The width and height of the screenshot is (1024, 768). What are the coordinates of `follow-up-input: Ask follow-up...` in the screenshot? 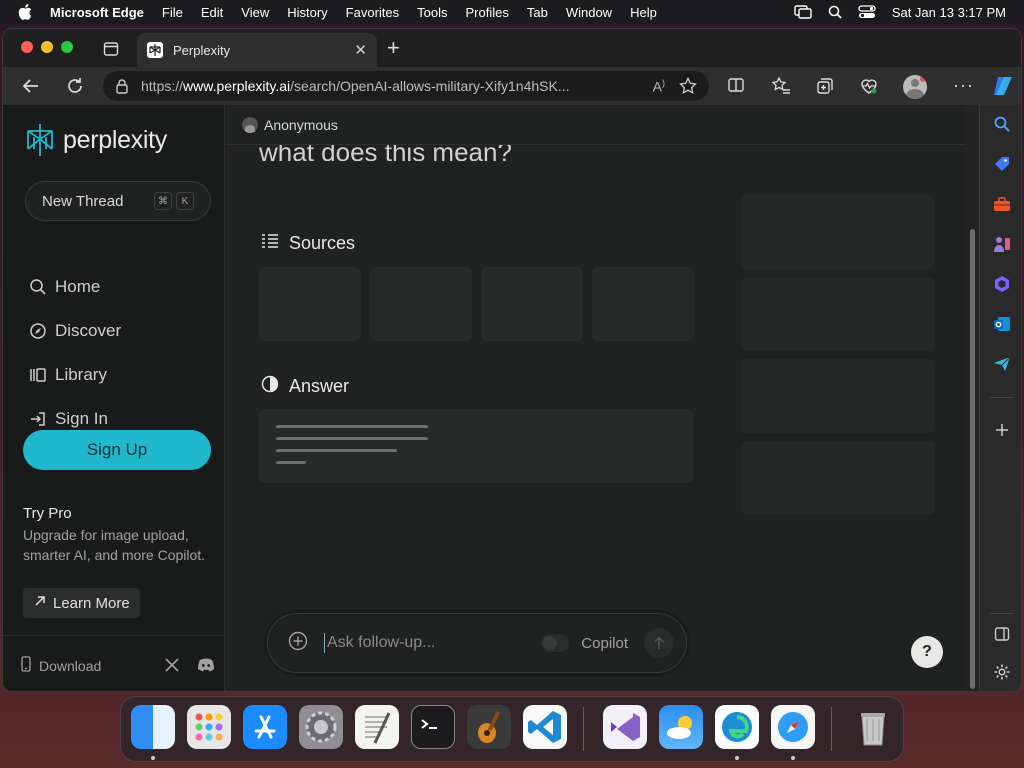 It's located at (432, 643).